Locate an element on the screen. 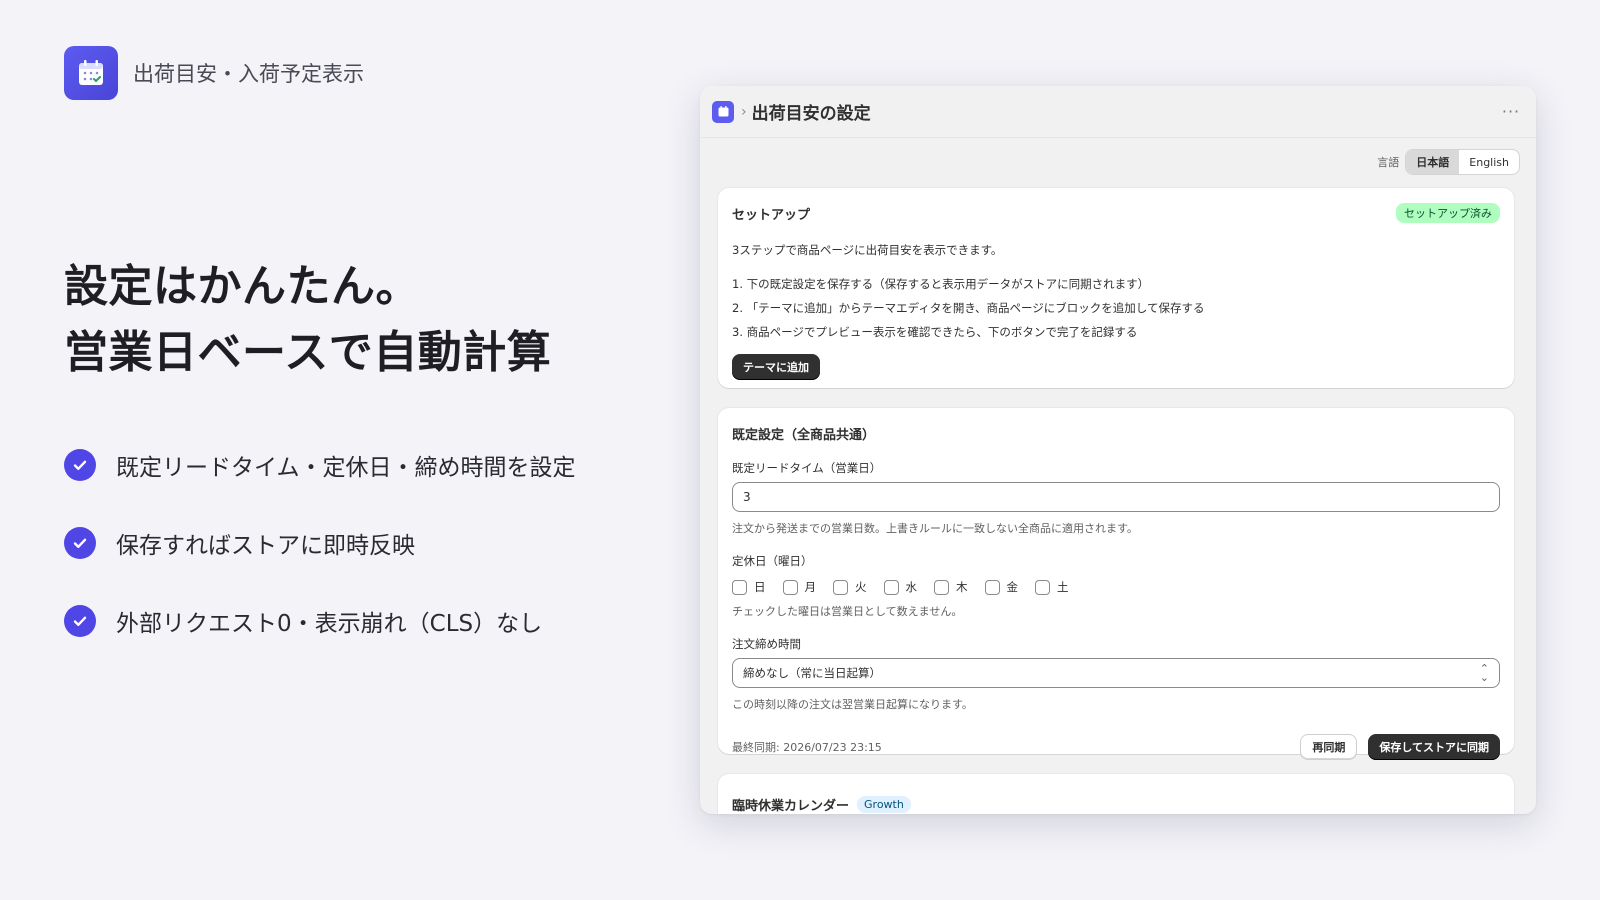 This screenshot has width=1600, height=900. page-title: 出荷目安の設定 is located at coordinates (811, 114).